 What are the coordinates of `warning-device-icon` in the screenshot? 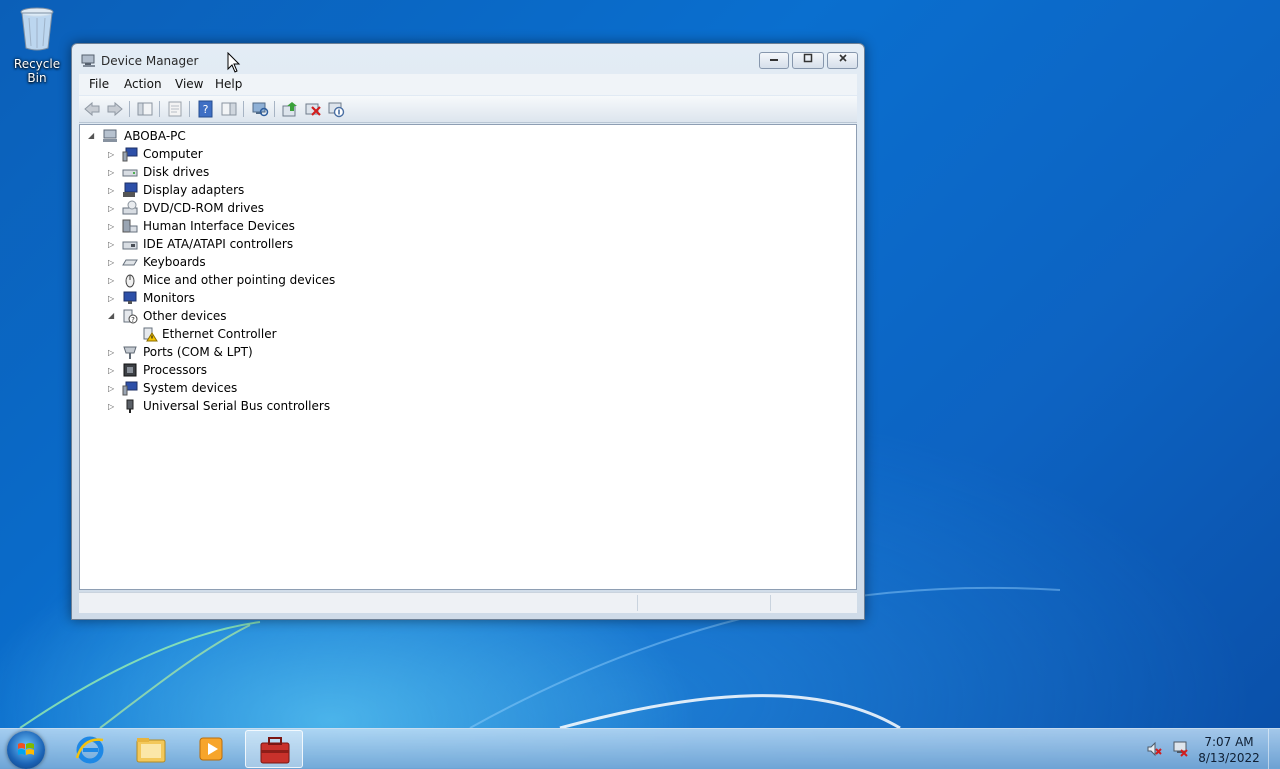 It's located at (150, 334).